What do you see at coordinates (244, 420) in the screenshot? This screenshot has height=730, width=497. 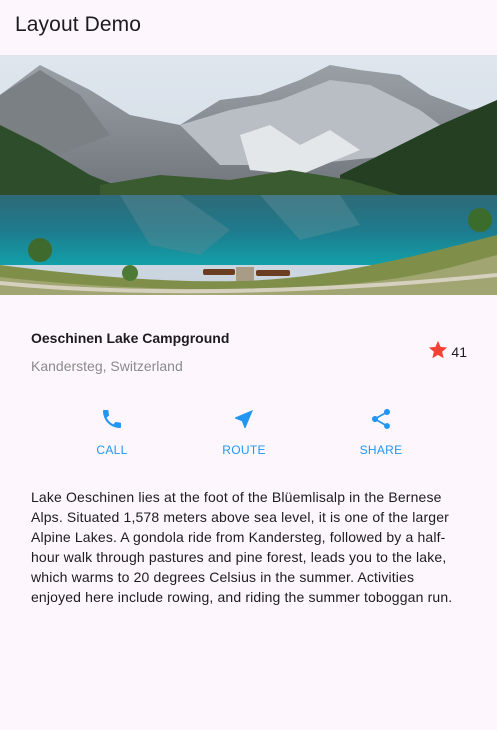 I see `near-me-icon` at bounding box center [244, 420].